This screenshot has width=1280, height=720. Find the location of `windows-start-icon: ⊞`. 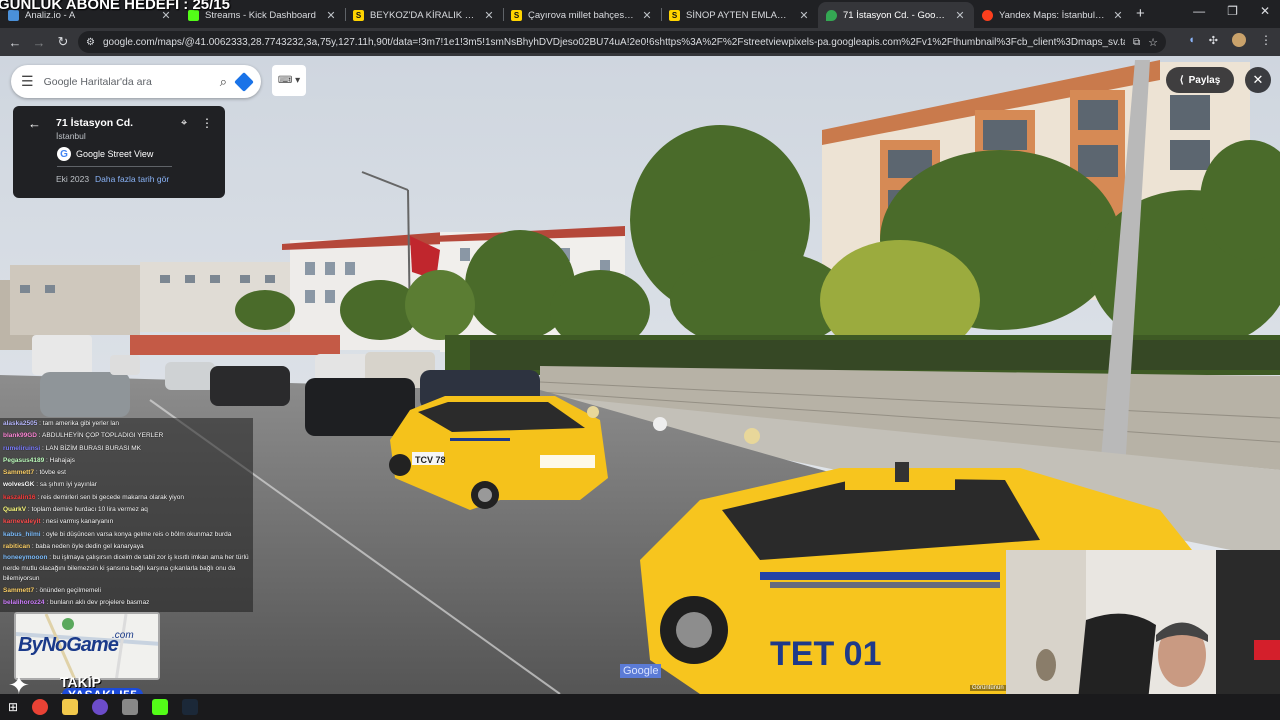

windows-start-icon: ⊞ is located at coordinates (13, 707).